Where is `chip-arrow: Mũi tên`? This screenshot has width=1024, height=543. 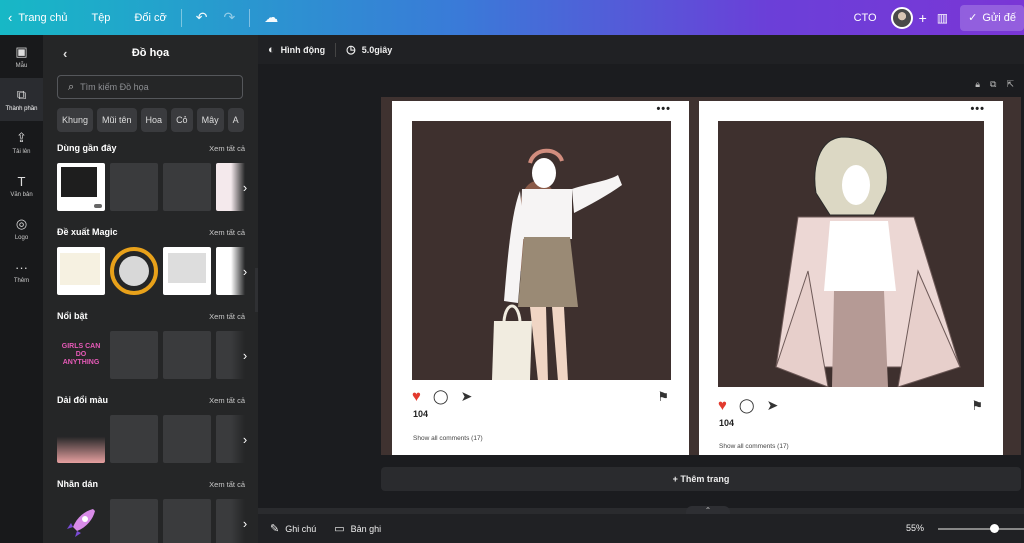
chip-arrow: Mũi tên is located at coordinates (117, 120).